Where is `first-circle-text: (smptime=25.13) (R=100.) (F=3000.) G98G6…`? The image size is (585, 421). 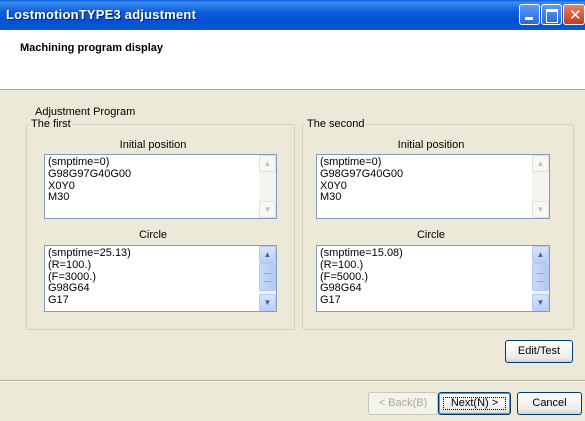 first-circle-text: (smptime=25.13) (R=100.) (F=3000.) G98G6… is located at coordinates (89, 277).